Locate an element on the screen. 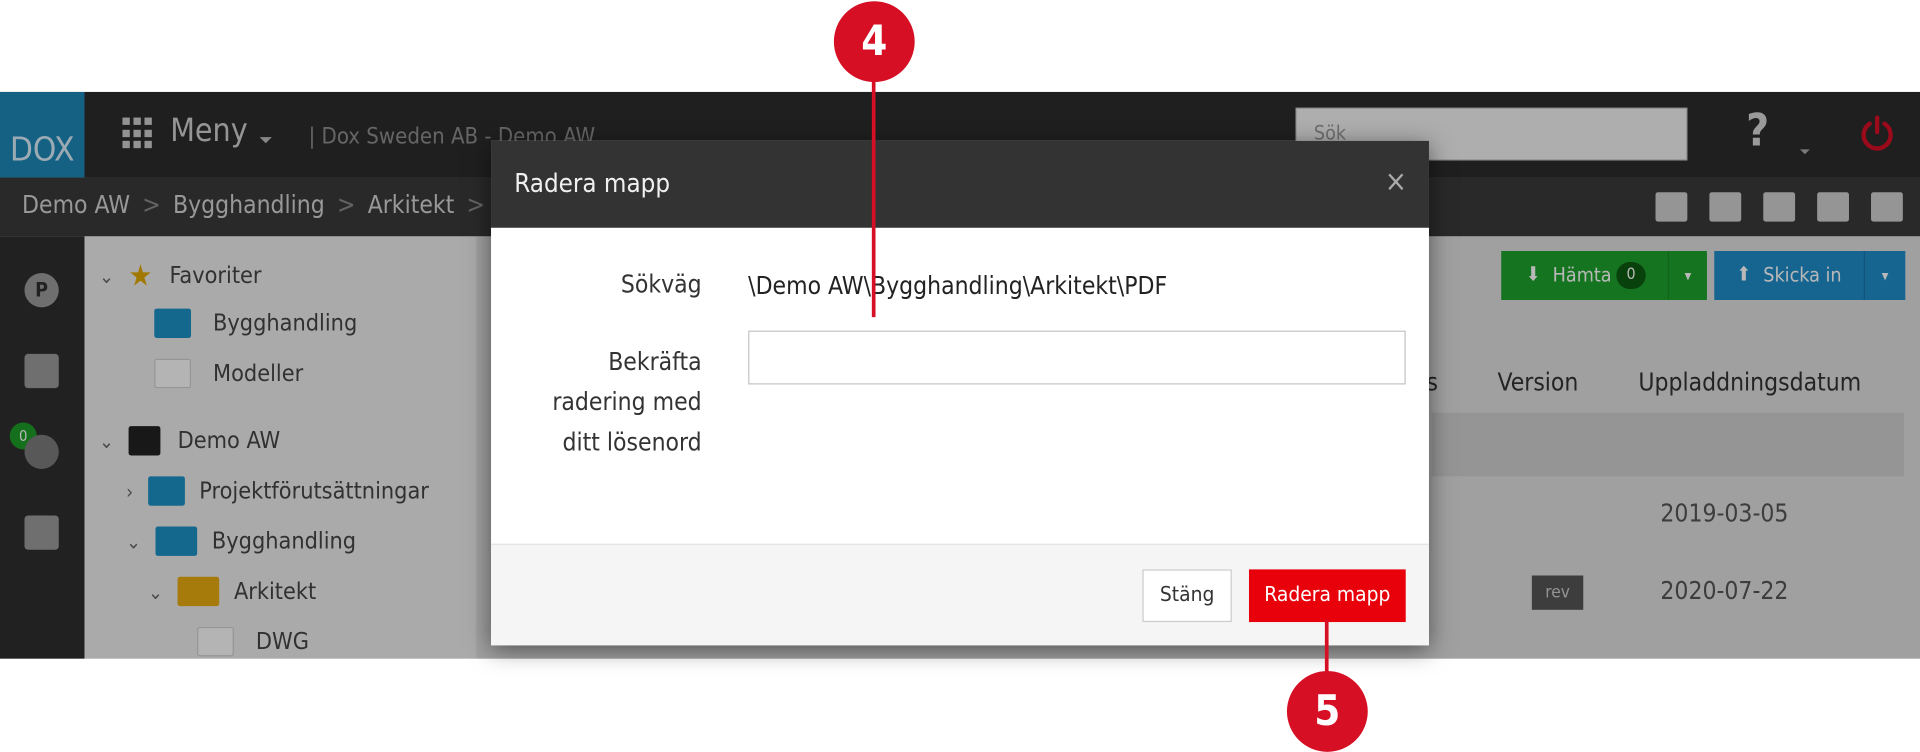 This screenshot has height=752, width=1920. close-icon: × is located at coordinates (1396, 181).